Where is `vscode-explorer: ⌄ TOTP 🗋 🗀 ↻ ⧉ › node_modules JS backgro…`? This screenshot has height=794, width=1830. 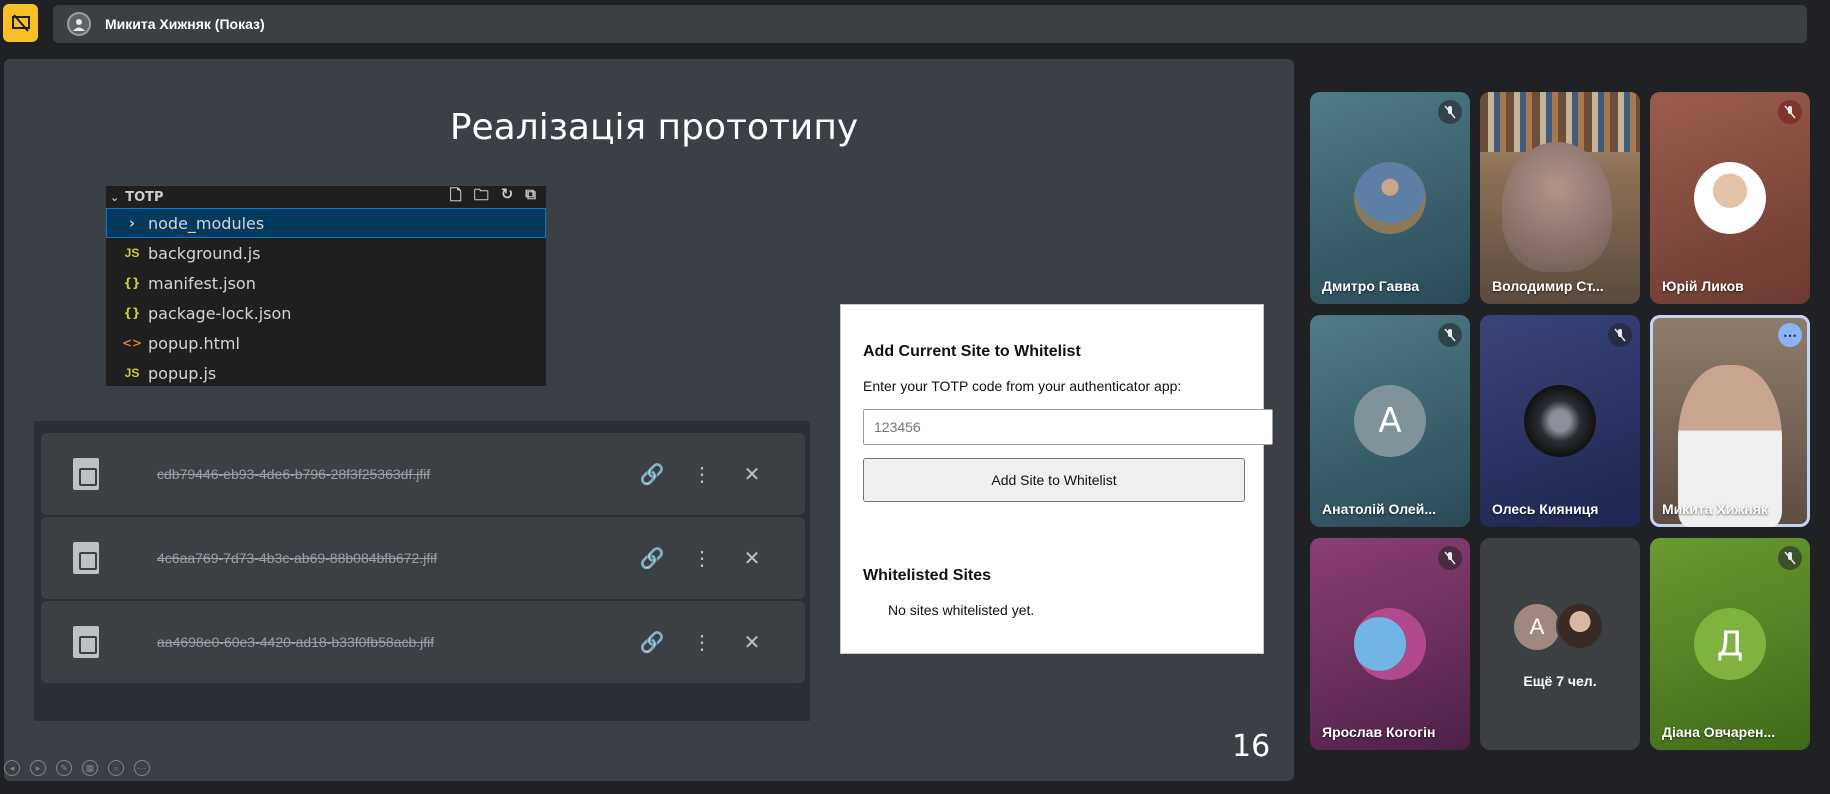 vscode-explorer: ⌄ TOTP 🗋 🗀 ↻ ⧉ › node_modules JS backgro… is located at coordinates (326, 286).